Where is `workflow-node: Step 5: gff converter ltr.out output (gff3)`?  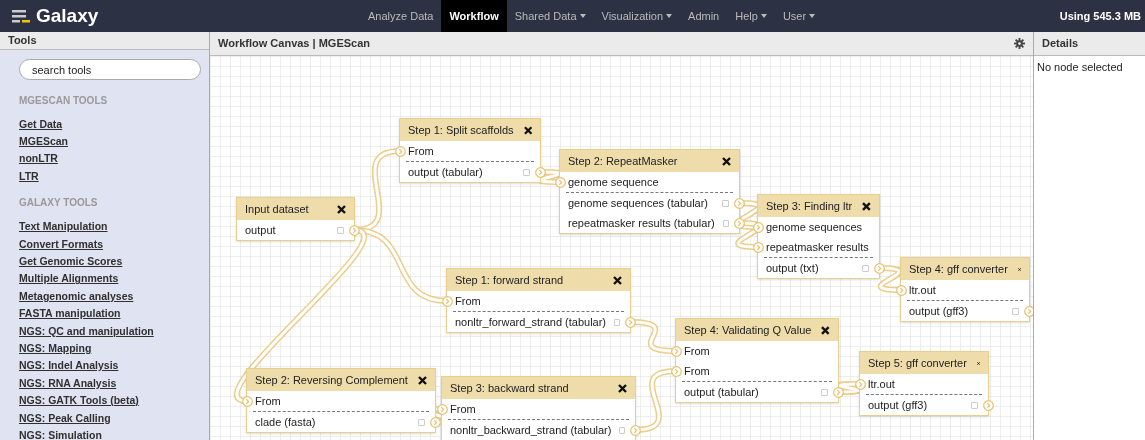 workflow-node: Step 5: gff converter ltr.out output (gff3) is located at coordinates (924, 383).